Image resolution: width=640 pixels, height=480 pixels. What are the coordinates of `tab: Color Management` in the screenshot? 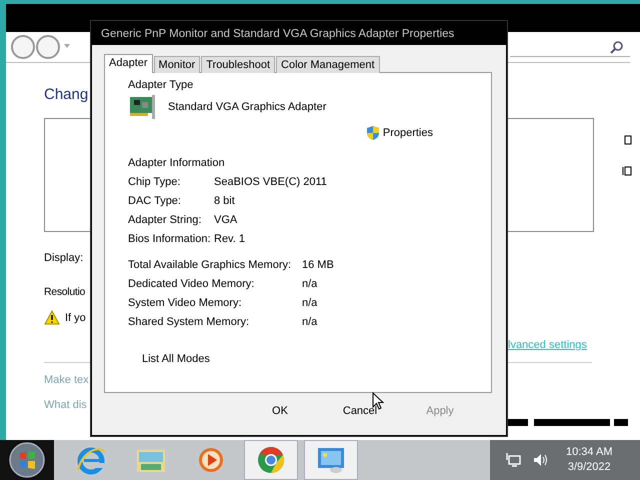 It's located at (328, 64).